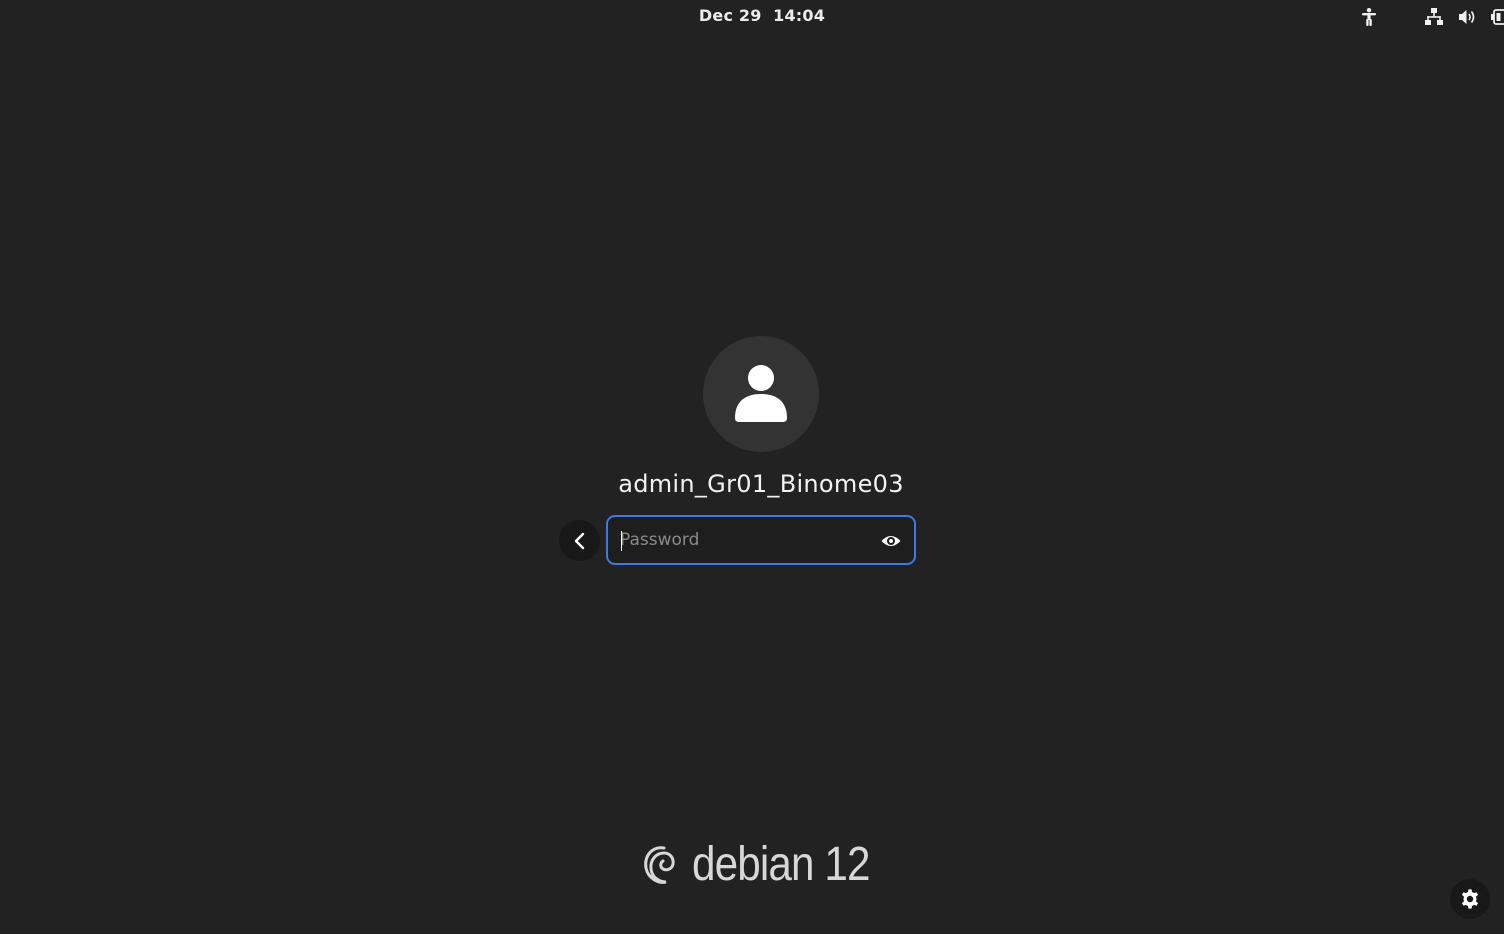  I want to click on chevron-left-icon, so click(579, 540).